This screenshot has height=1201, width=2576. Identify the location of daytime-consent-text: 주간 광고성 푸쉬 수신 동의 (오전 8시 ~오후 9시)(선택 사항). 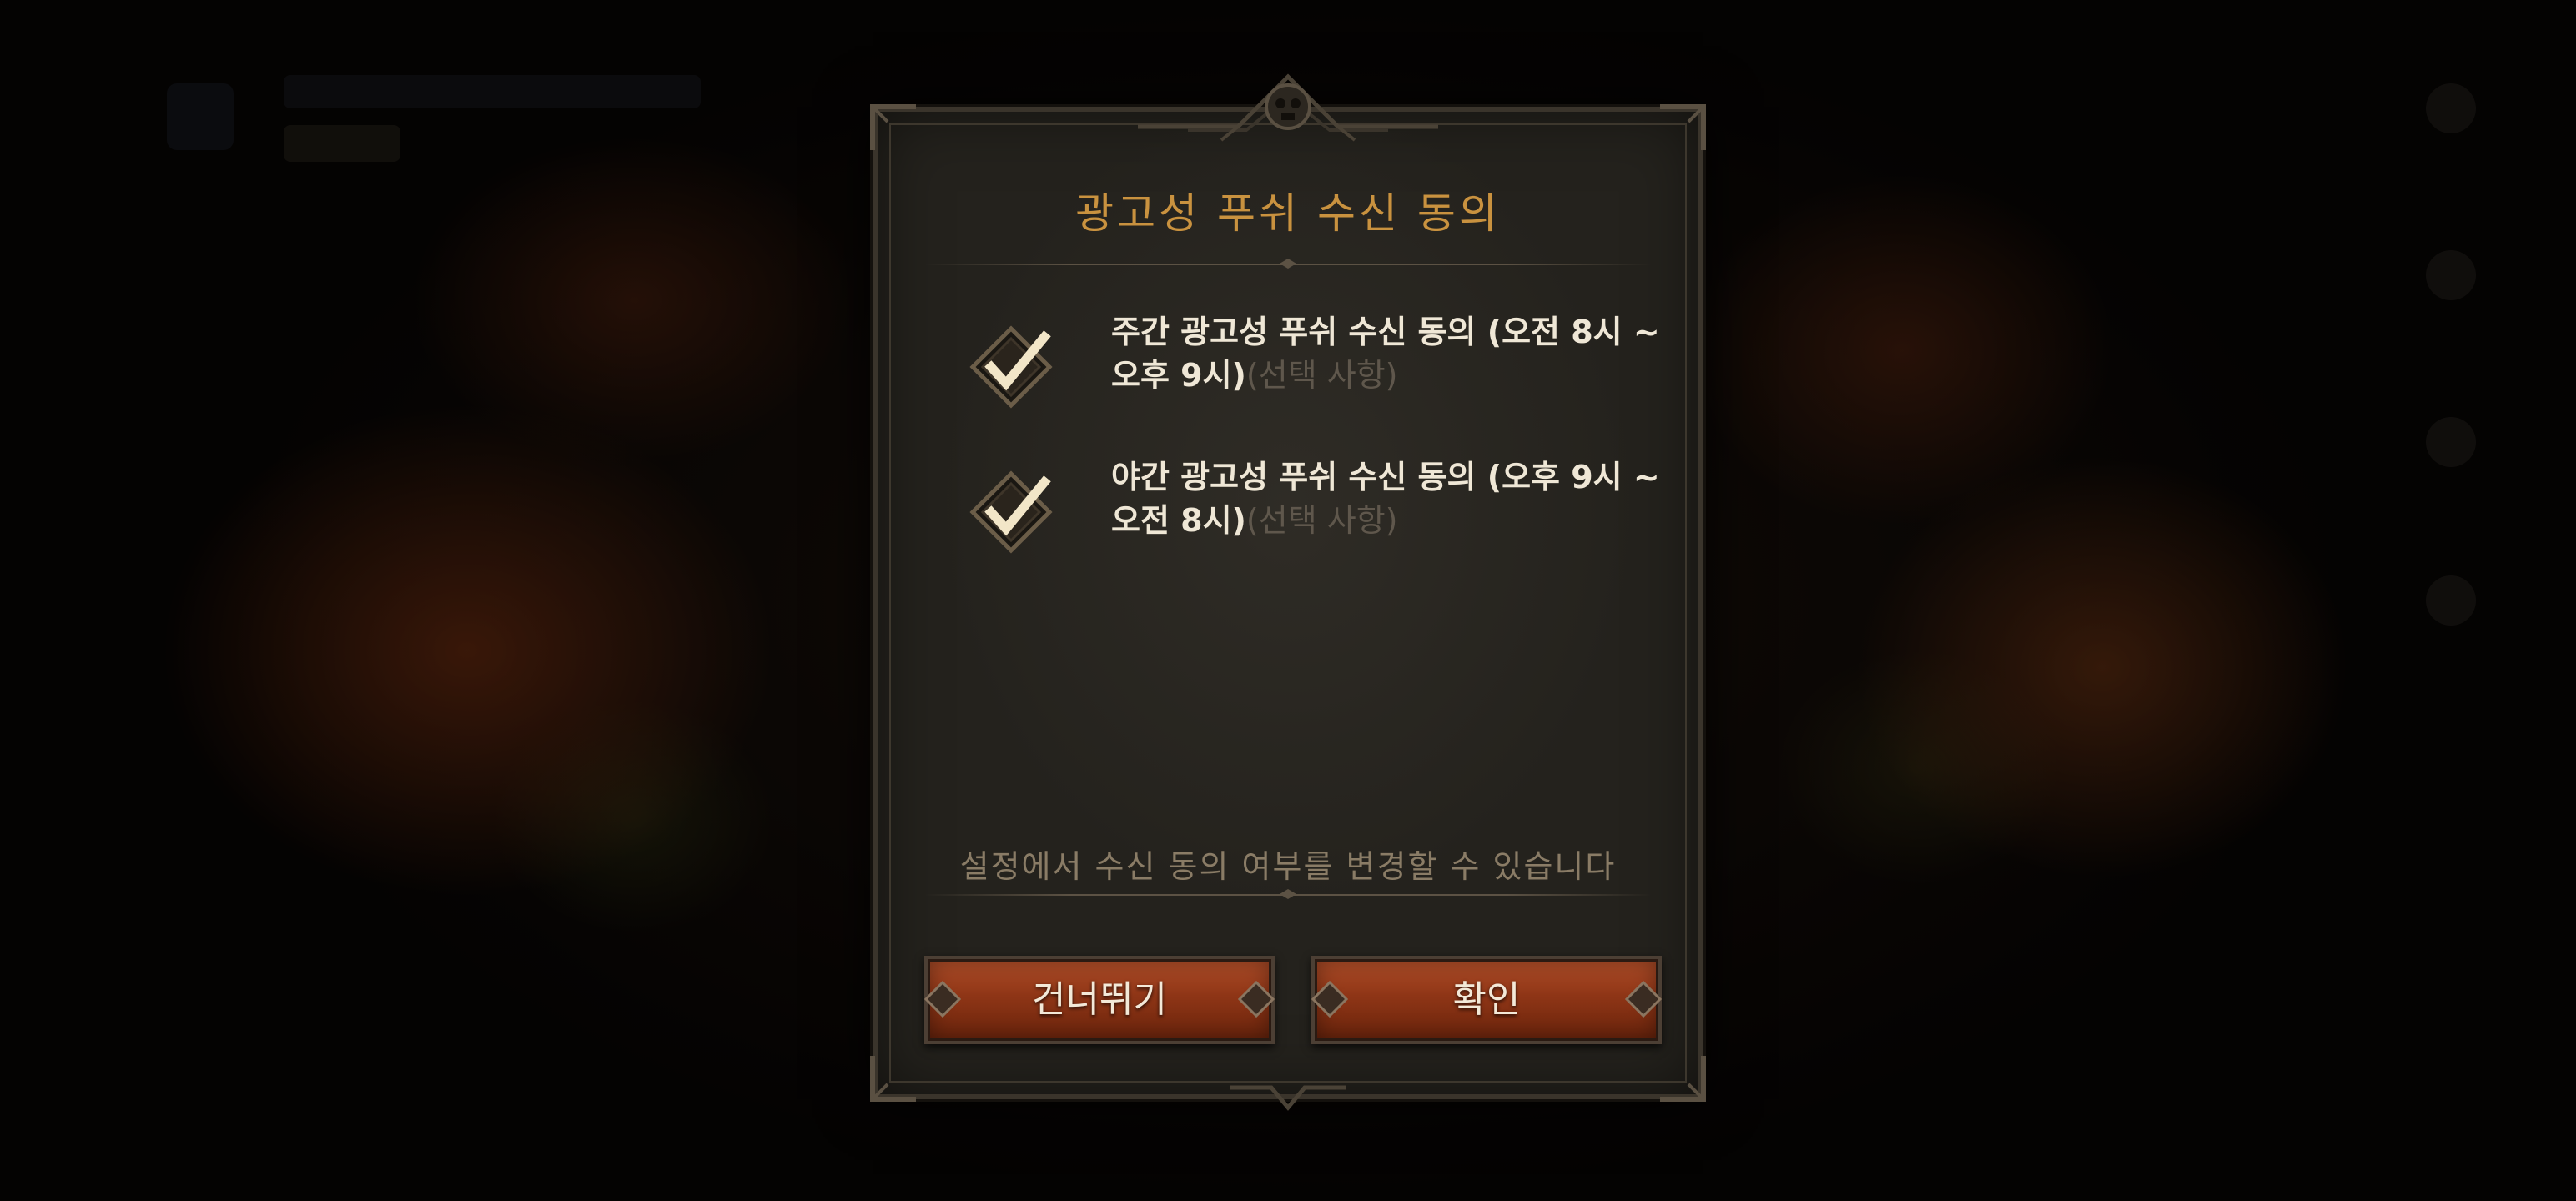
(1386, 354).